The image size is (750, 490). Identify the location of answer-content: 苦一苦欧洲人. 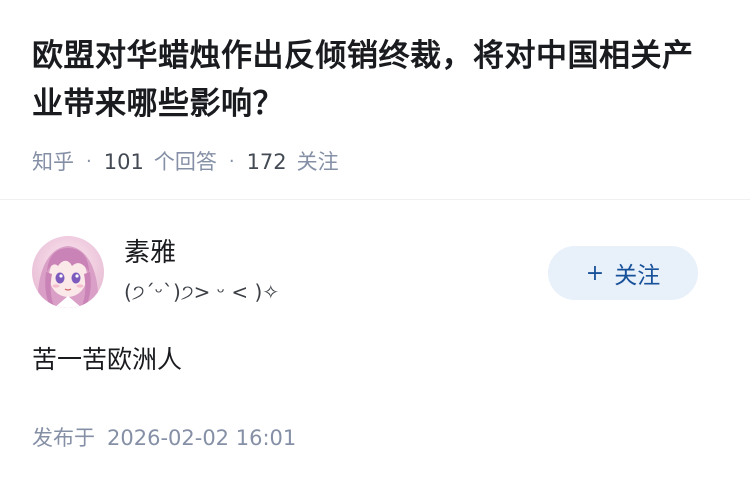
(107, 359).